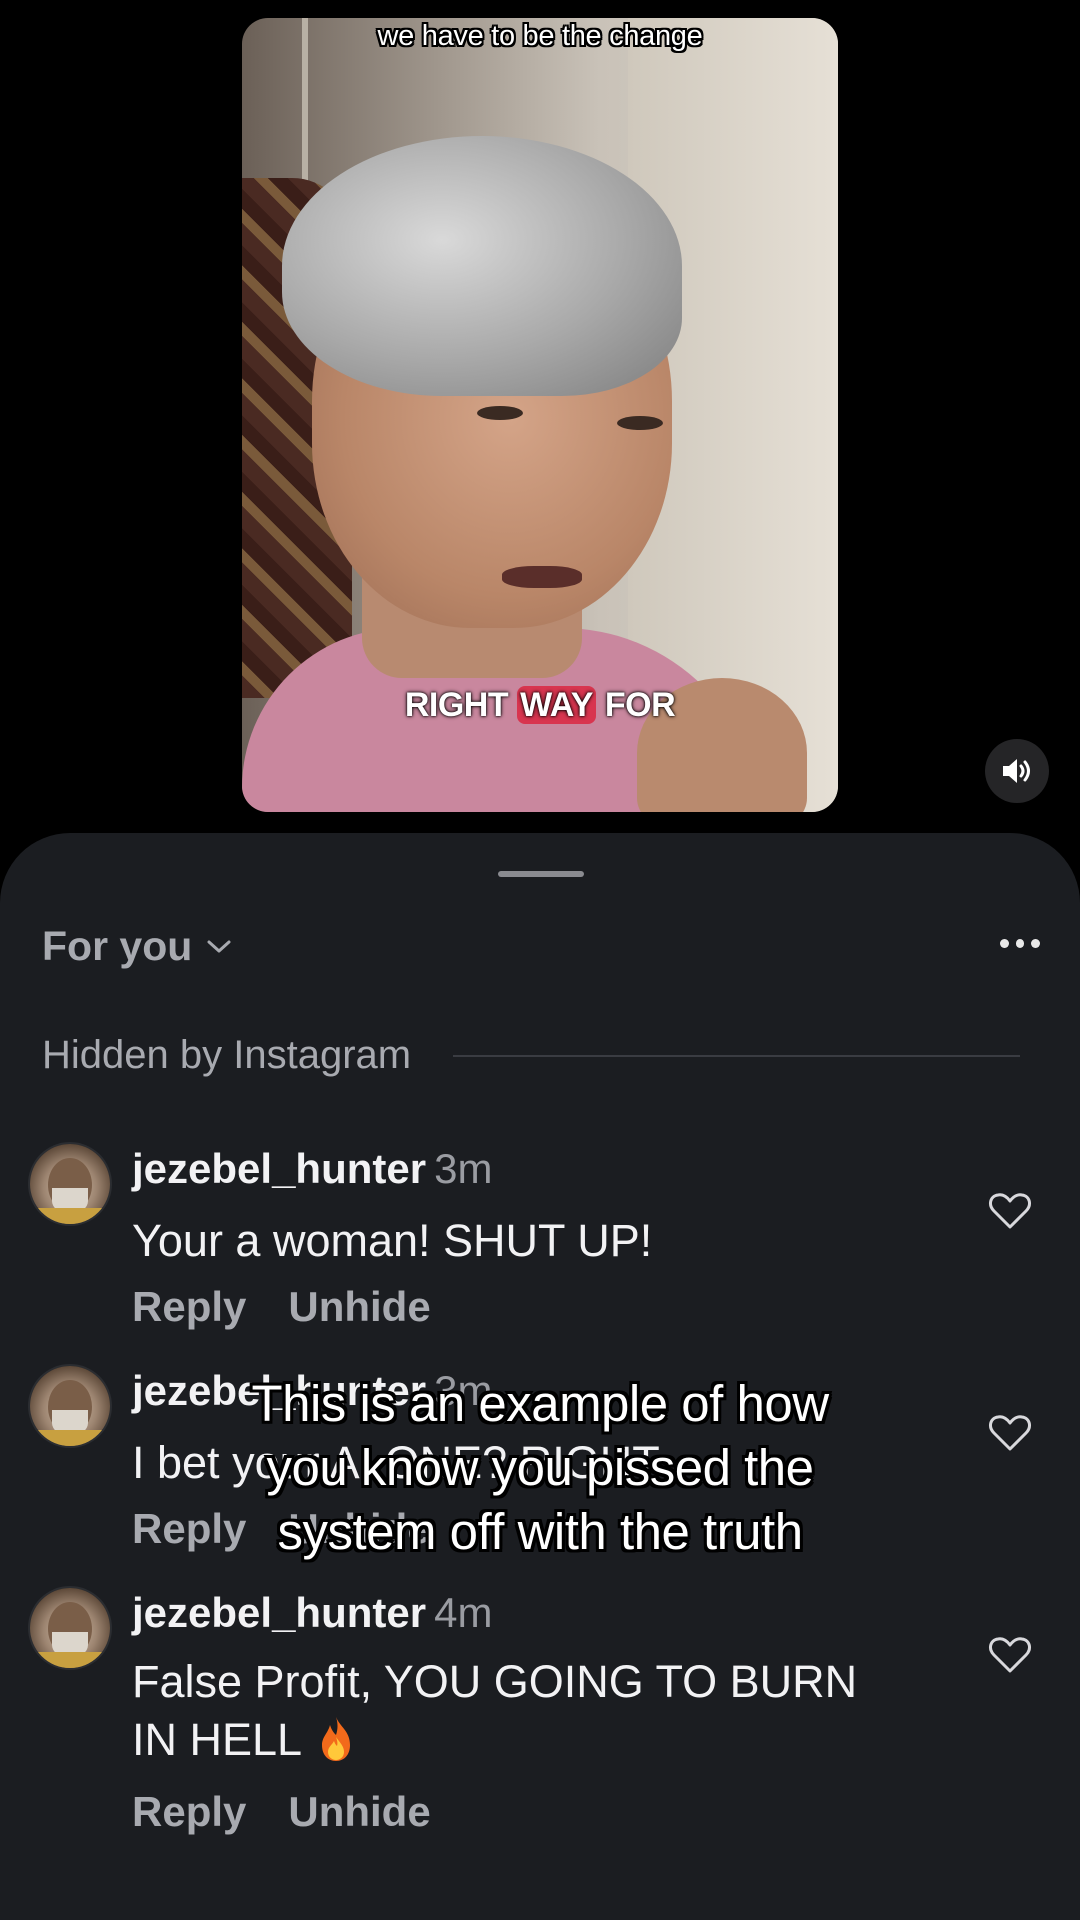  I want to click on comment-text: False Profit, YOU GOING TO BURN IN HELL, so click(495, 1710).